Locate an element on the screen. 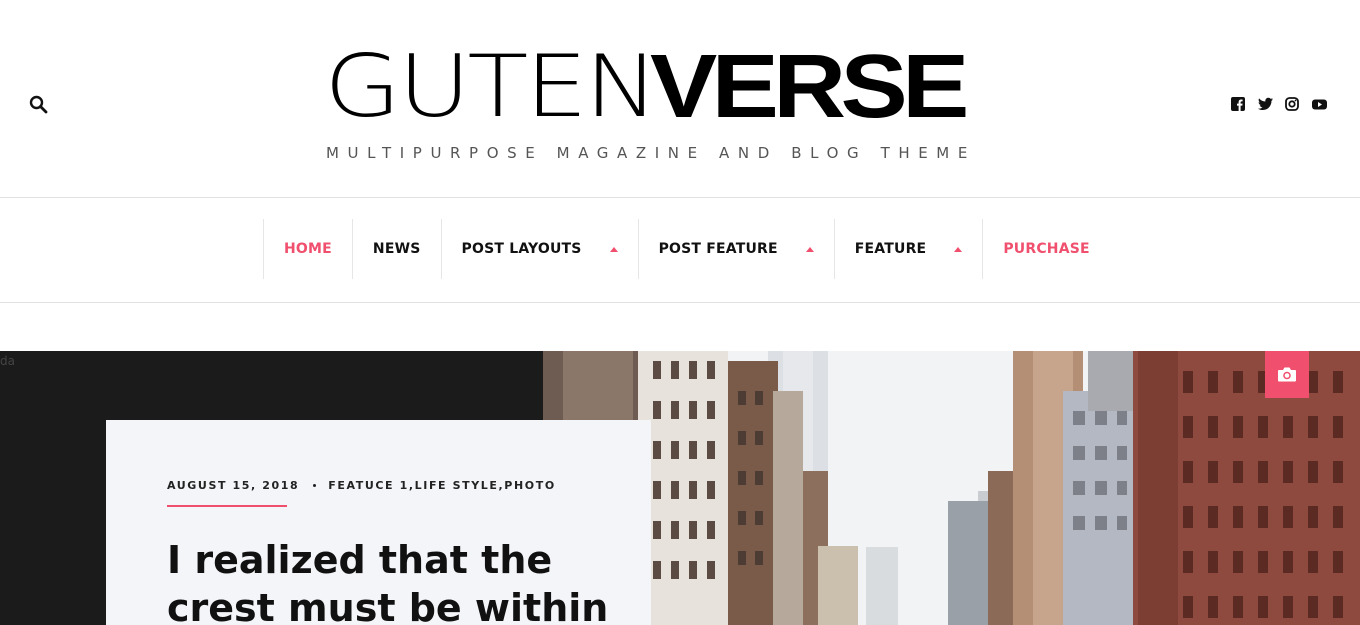 The image size is (1360, 625). logo-word-thin: GUTEN is located at coordinates (491, 87).